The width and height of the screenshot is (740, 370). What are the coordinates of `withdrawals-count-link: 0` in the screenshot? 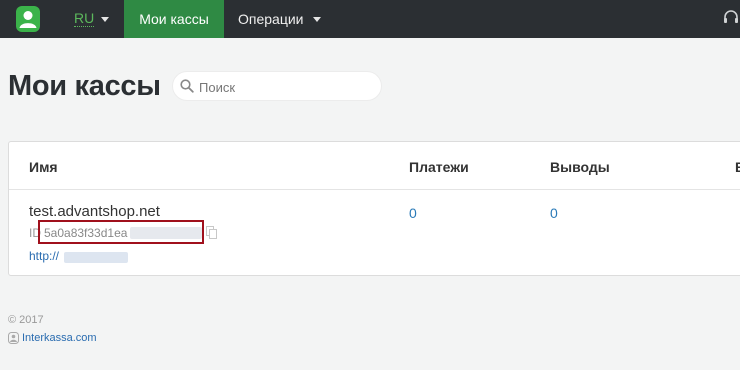 It's located at (554, 213).